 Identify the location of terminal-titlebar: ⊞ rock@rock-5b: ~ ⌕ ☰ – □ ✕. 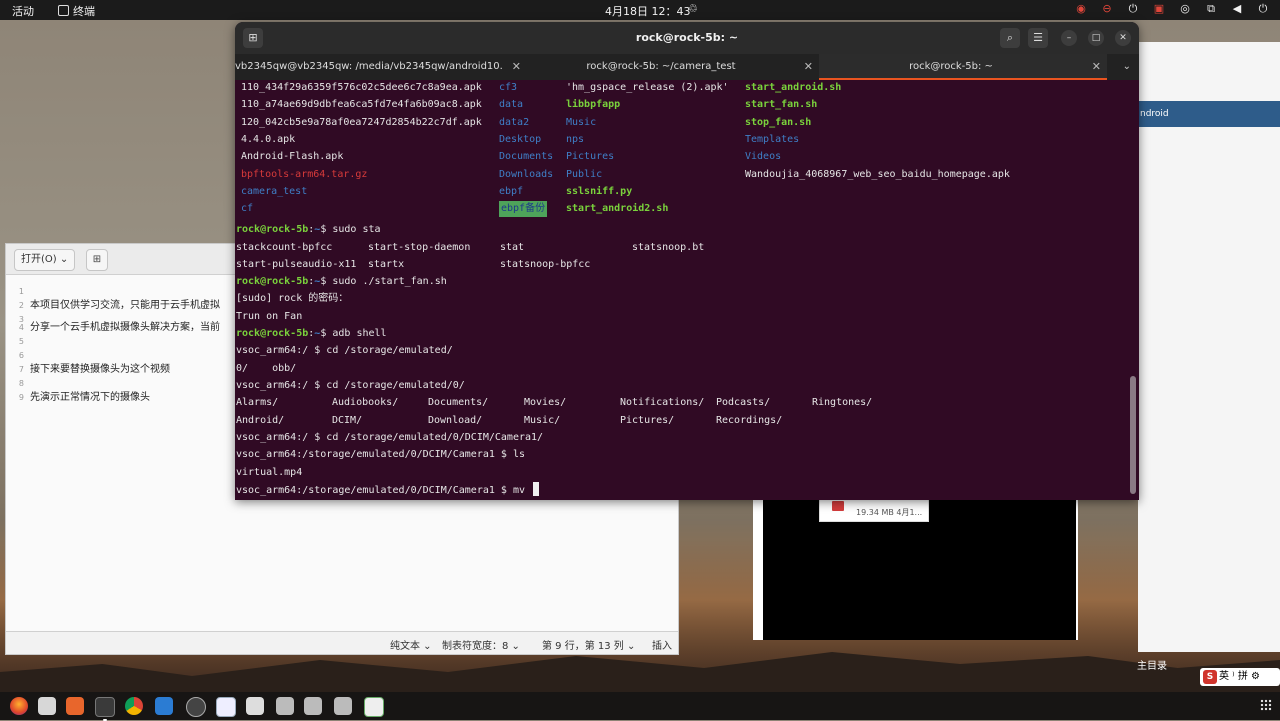
(687, 38).